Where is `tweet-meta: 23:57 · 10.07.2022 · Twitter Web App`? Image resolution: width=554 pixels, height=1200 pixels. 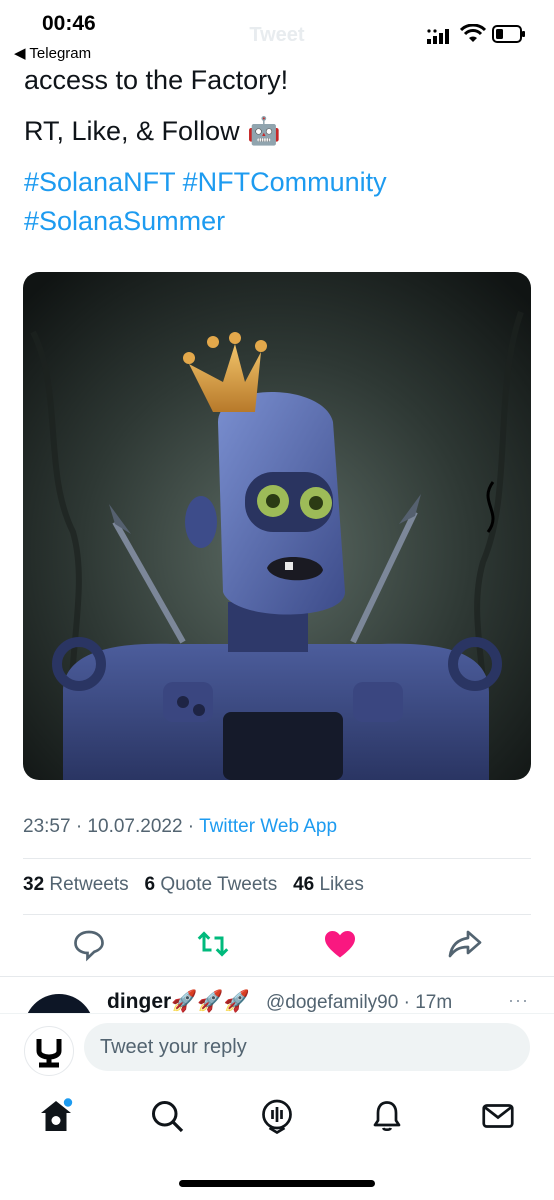 tweet-meta: 23:57 · 10.07.2022 · Twitter Web App is located at coordinates (180, 827).